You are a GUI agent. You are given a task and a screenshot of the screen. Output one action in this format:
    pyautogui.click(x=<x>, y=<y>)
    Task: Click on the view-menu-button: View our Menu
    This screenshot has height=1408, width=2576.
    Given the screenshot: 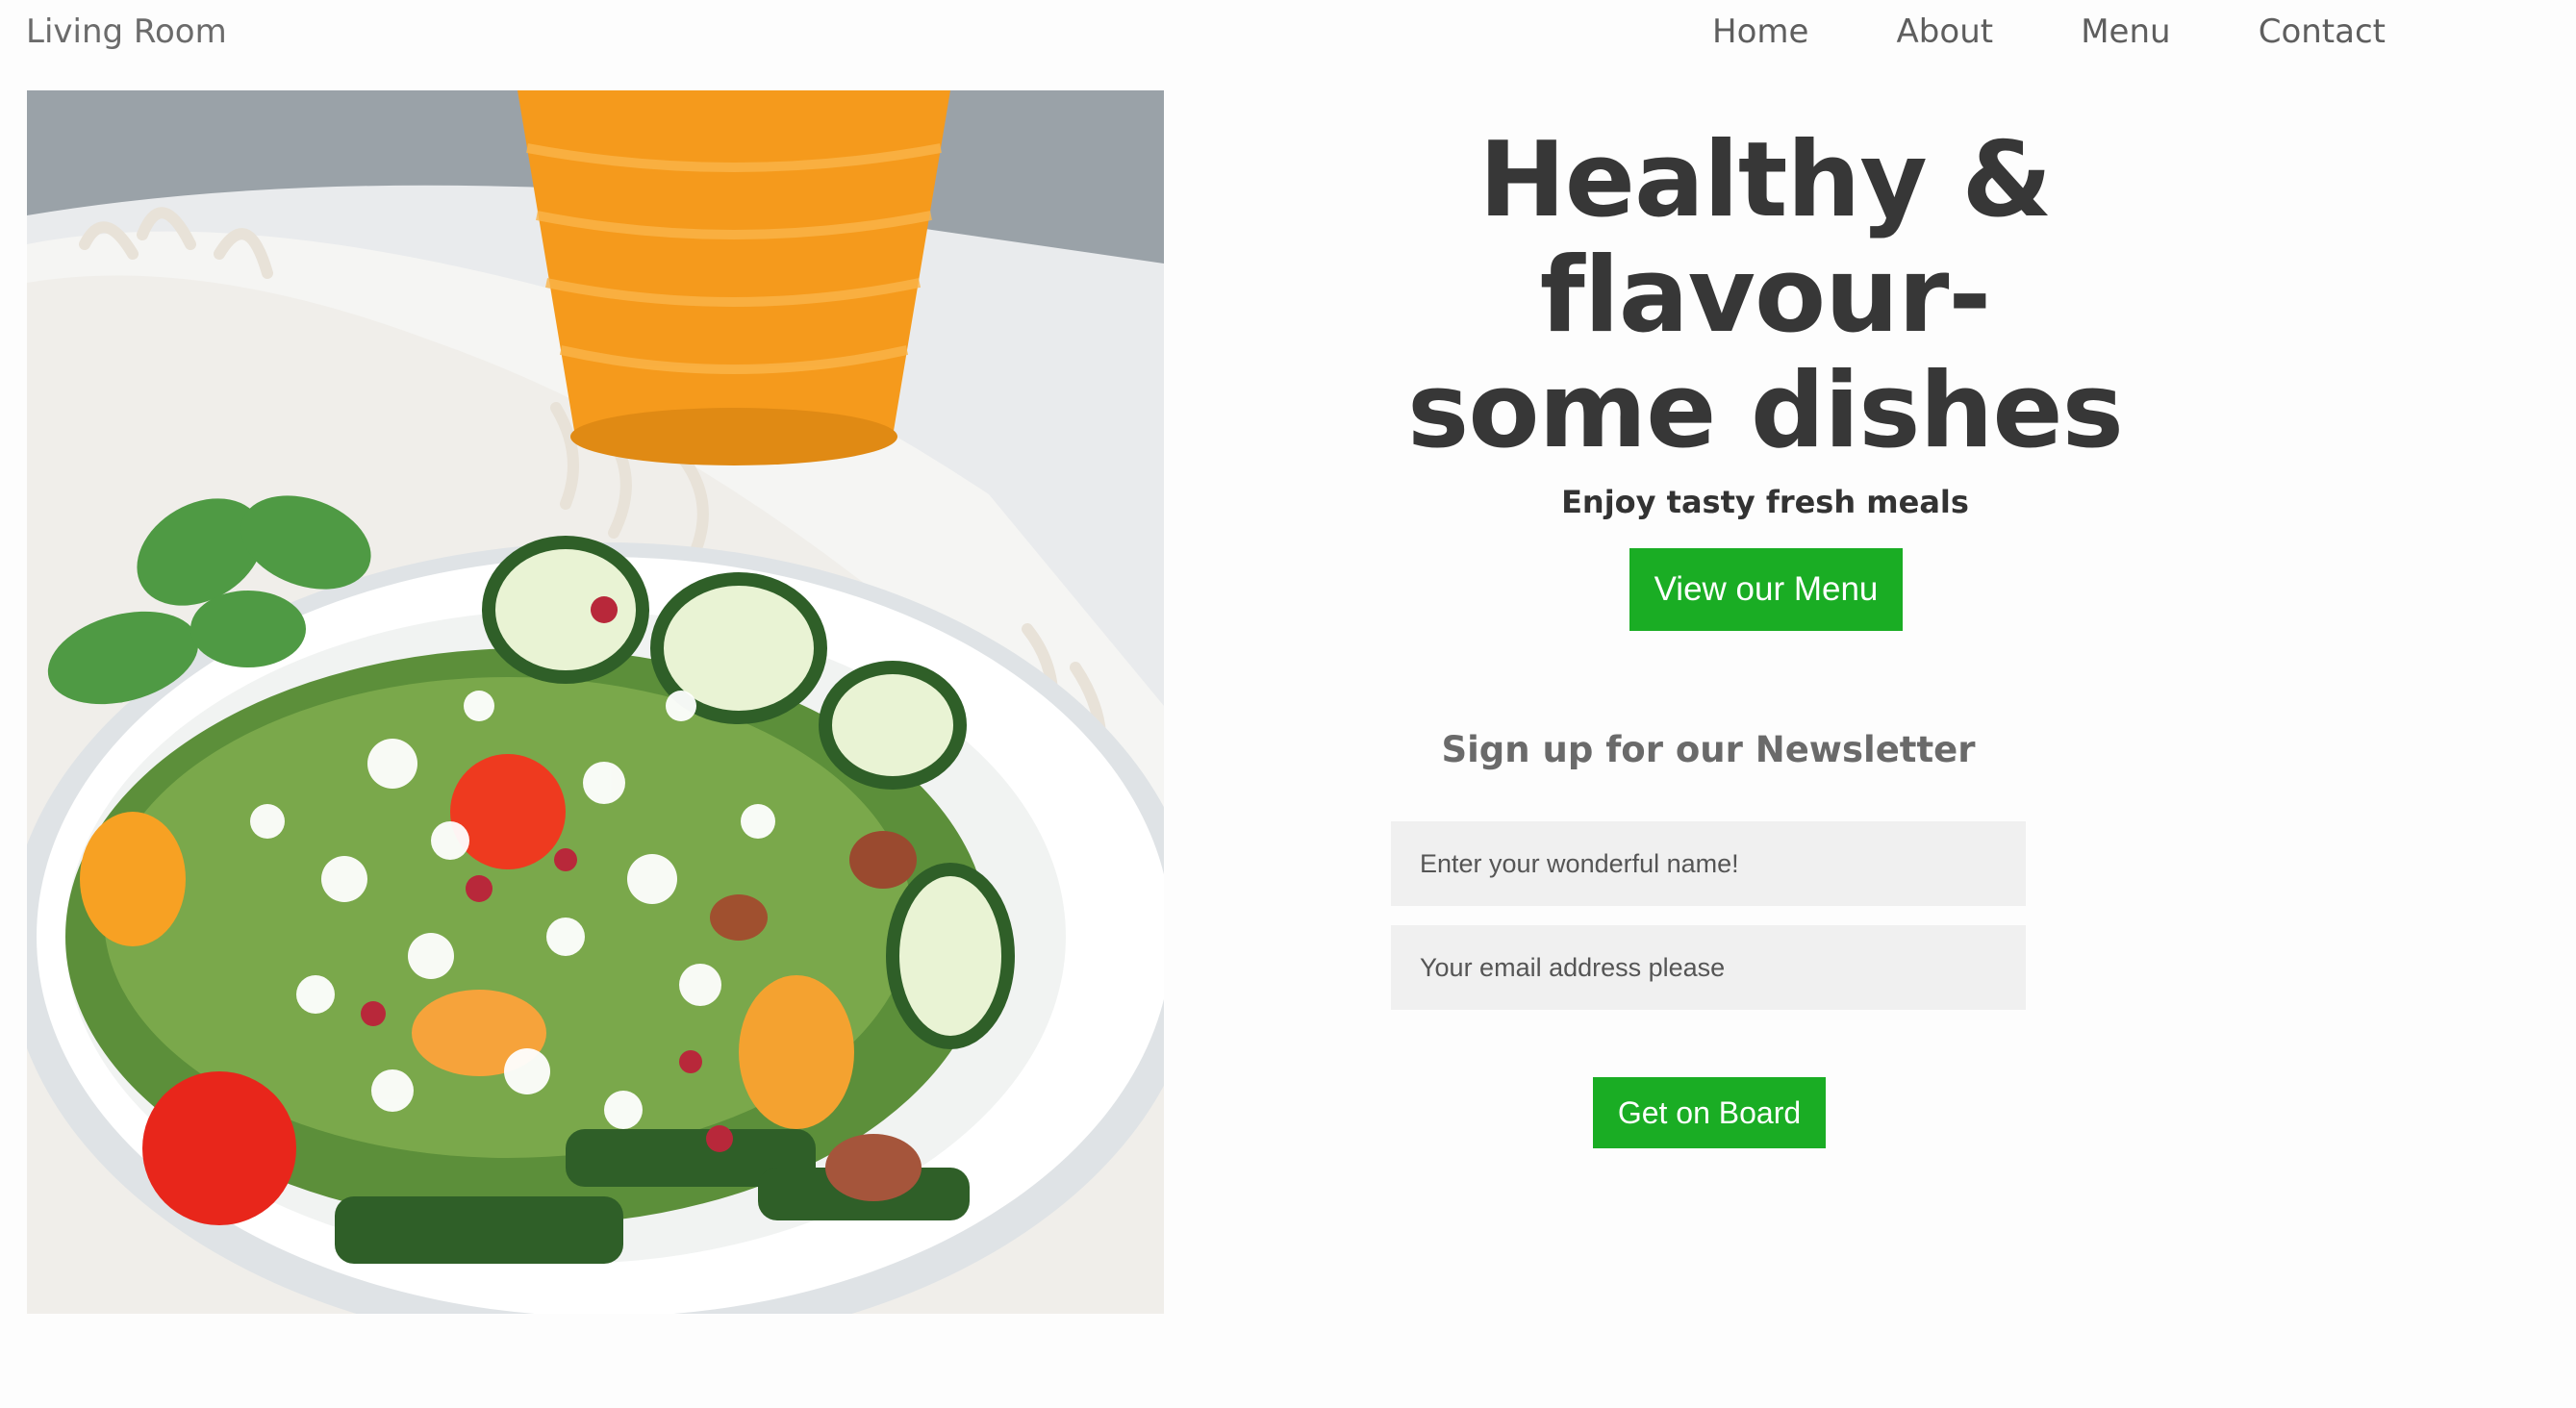 What is the action you would take?
    pyautogui.click(x=1766, y=589)
    